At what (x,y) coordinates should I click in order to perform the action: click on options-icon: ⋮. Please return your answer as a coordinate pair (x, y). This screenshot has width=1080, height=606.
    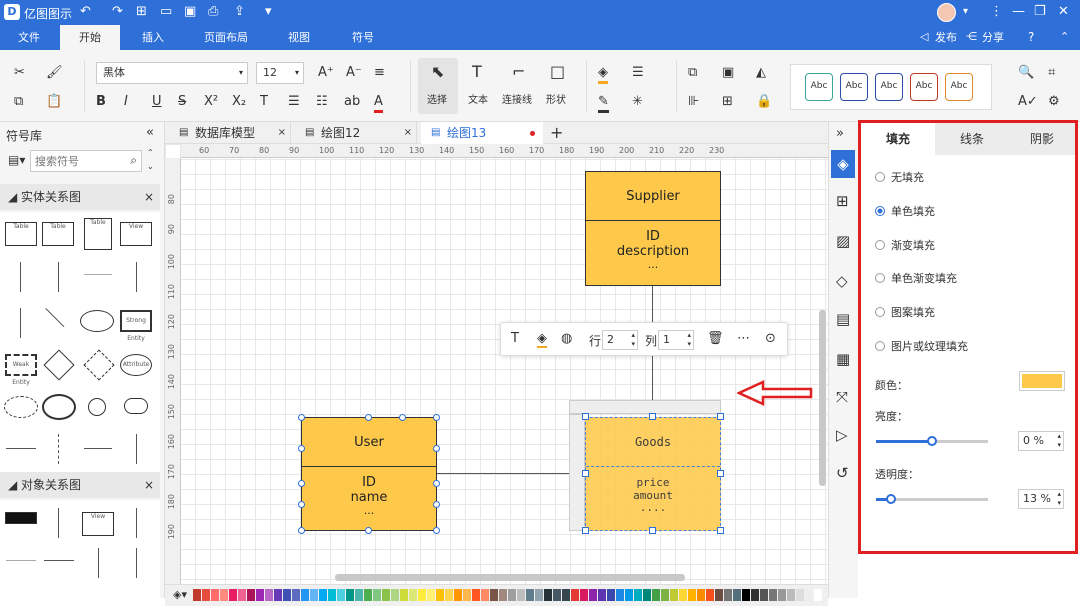
    Looking at the image, I should click on (996, 11).